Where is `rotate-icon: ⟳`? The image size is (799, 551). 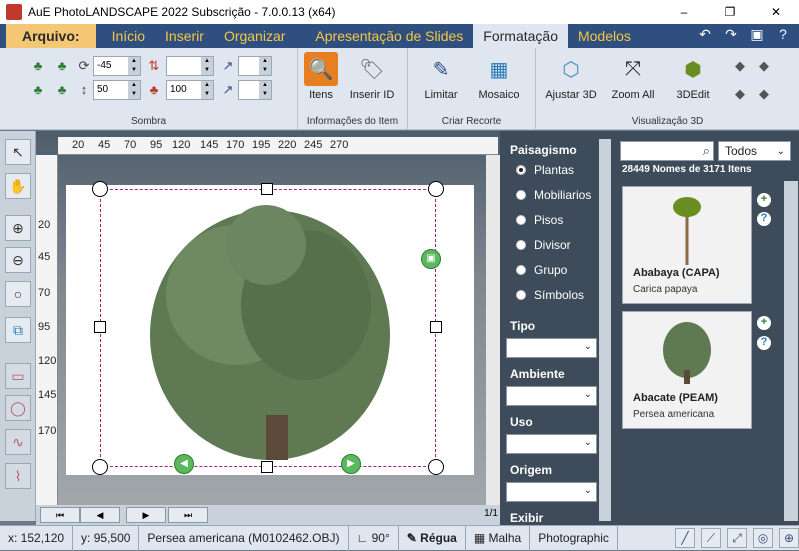 rotate-icon: ⟳ is located at coordinates (84, 66).